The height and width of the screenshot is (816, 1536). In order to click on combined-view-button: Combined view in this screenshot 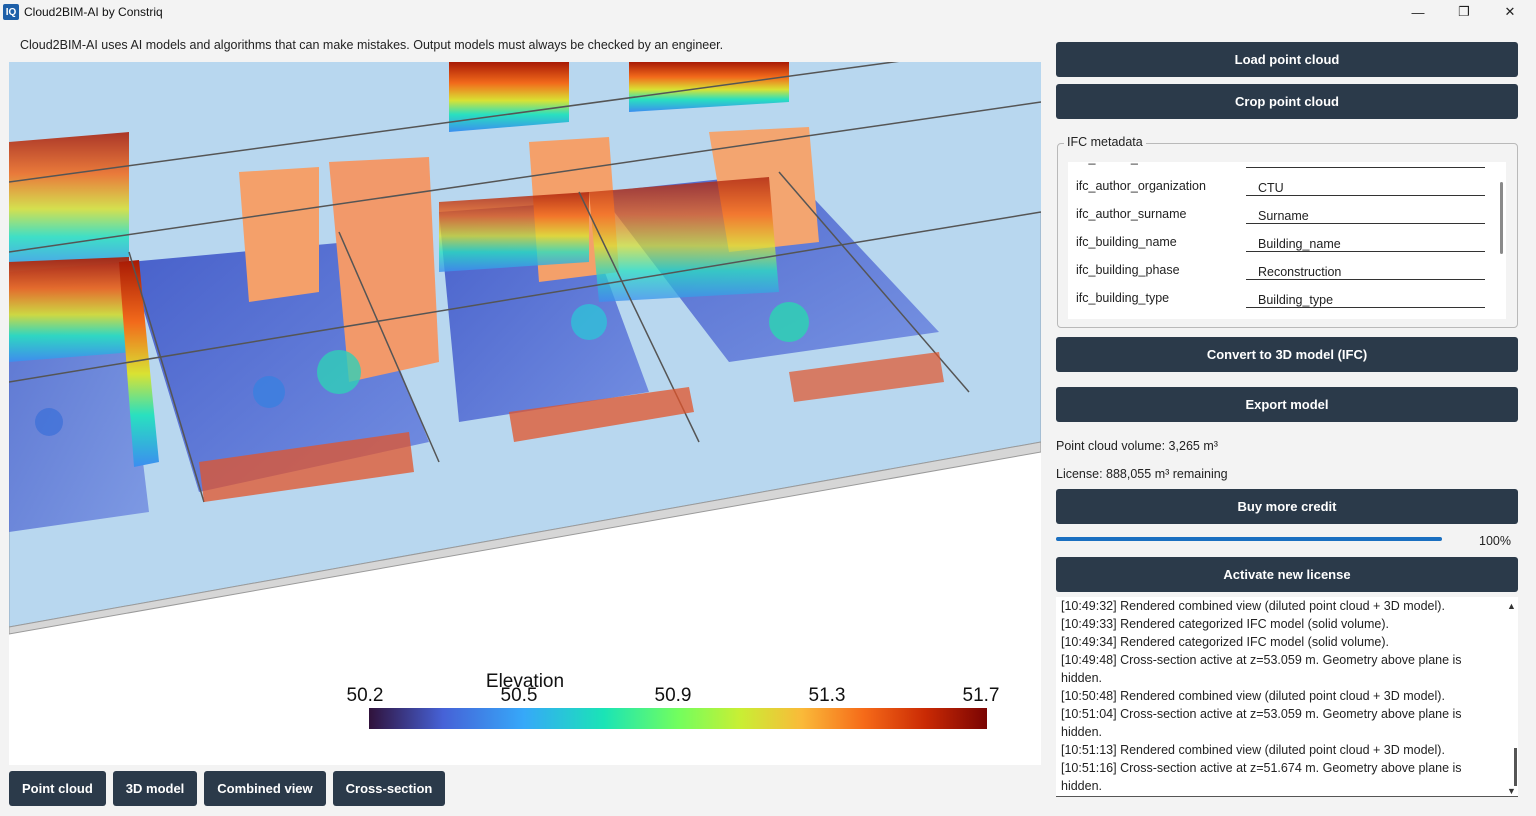, I will do `click(265, 788)`.